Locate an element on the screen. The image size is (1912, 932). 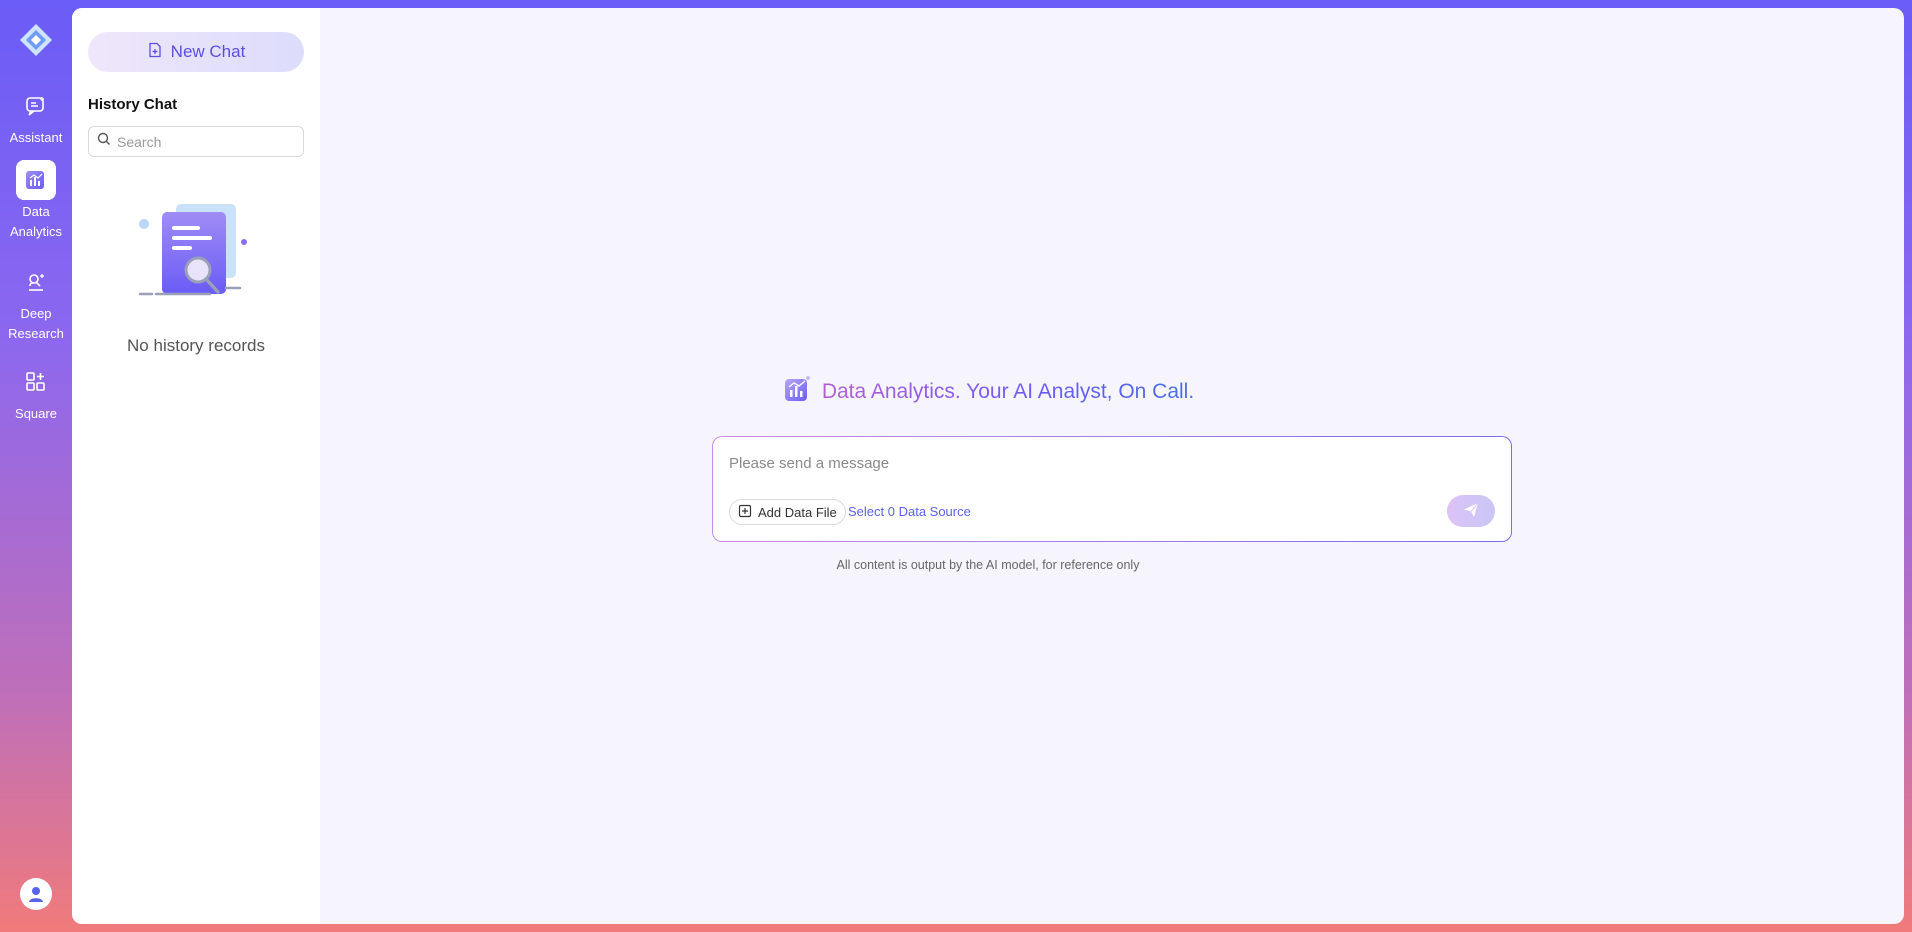
nav-label-deep-research: Deep Research is located at coordinates (36, 323).